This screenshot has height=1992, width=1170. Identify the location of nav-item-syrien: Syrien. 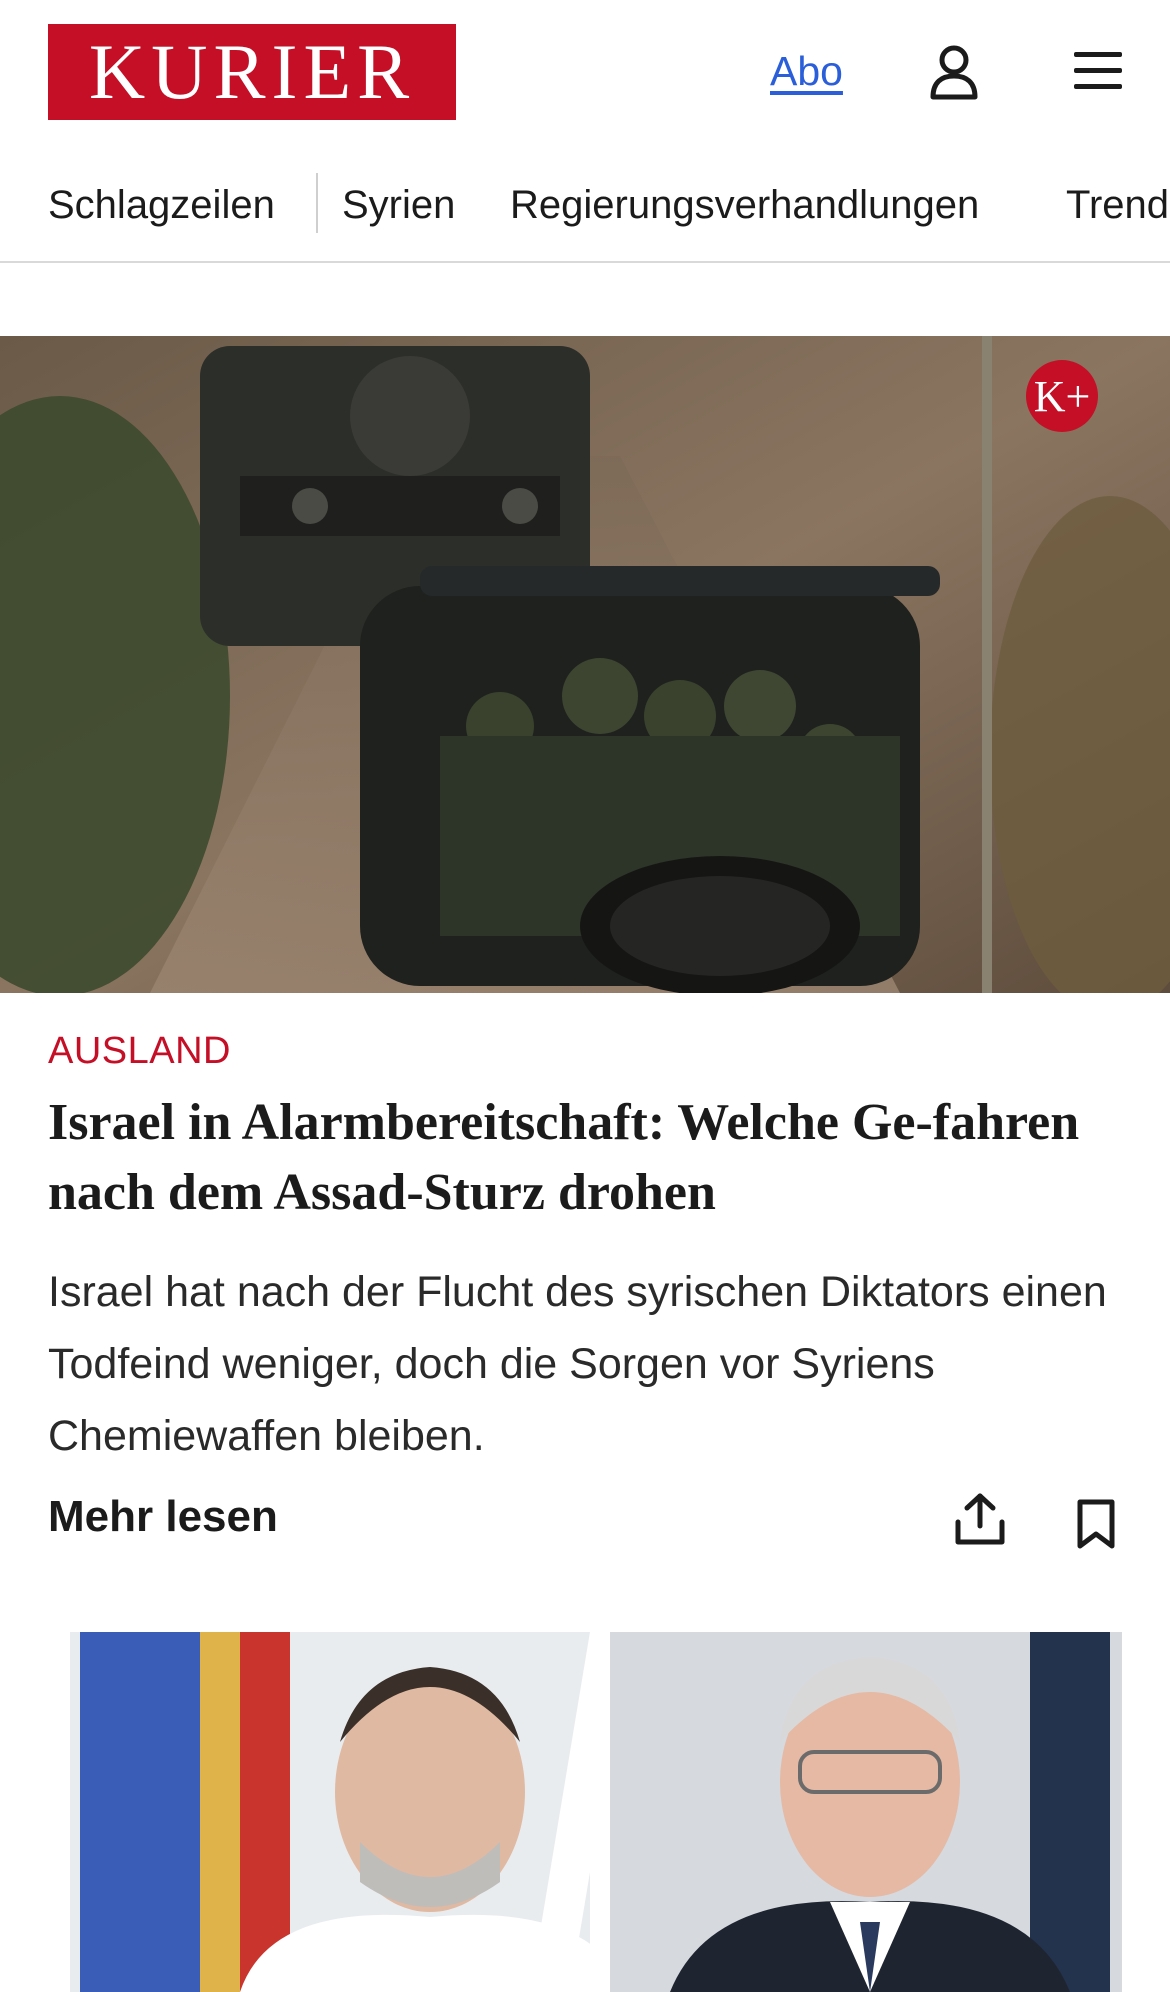
(398, 205).